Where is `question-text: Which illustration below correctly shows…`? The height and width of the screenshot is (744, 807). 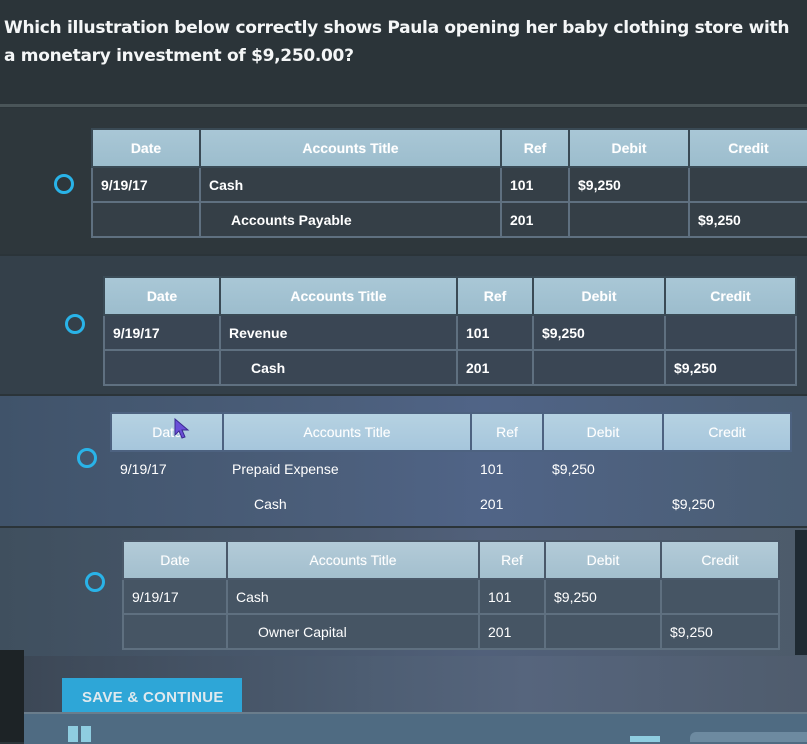
question-text: Which illustration below correctly shows… is located at coordinates (397, 42).